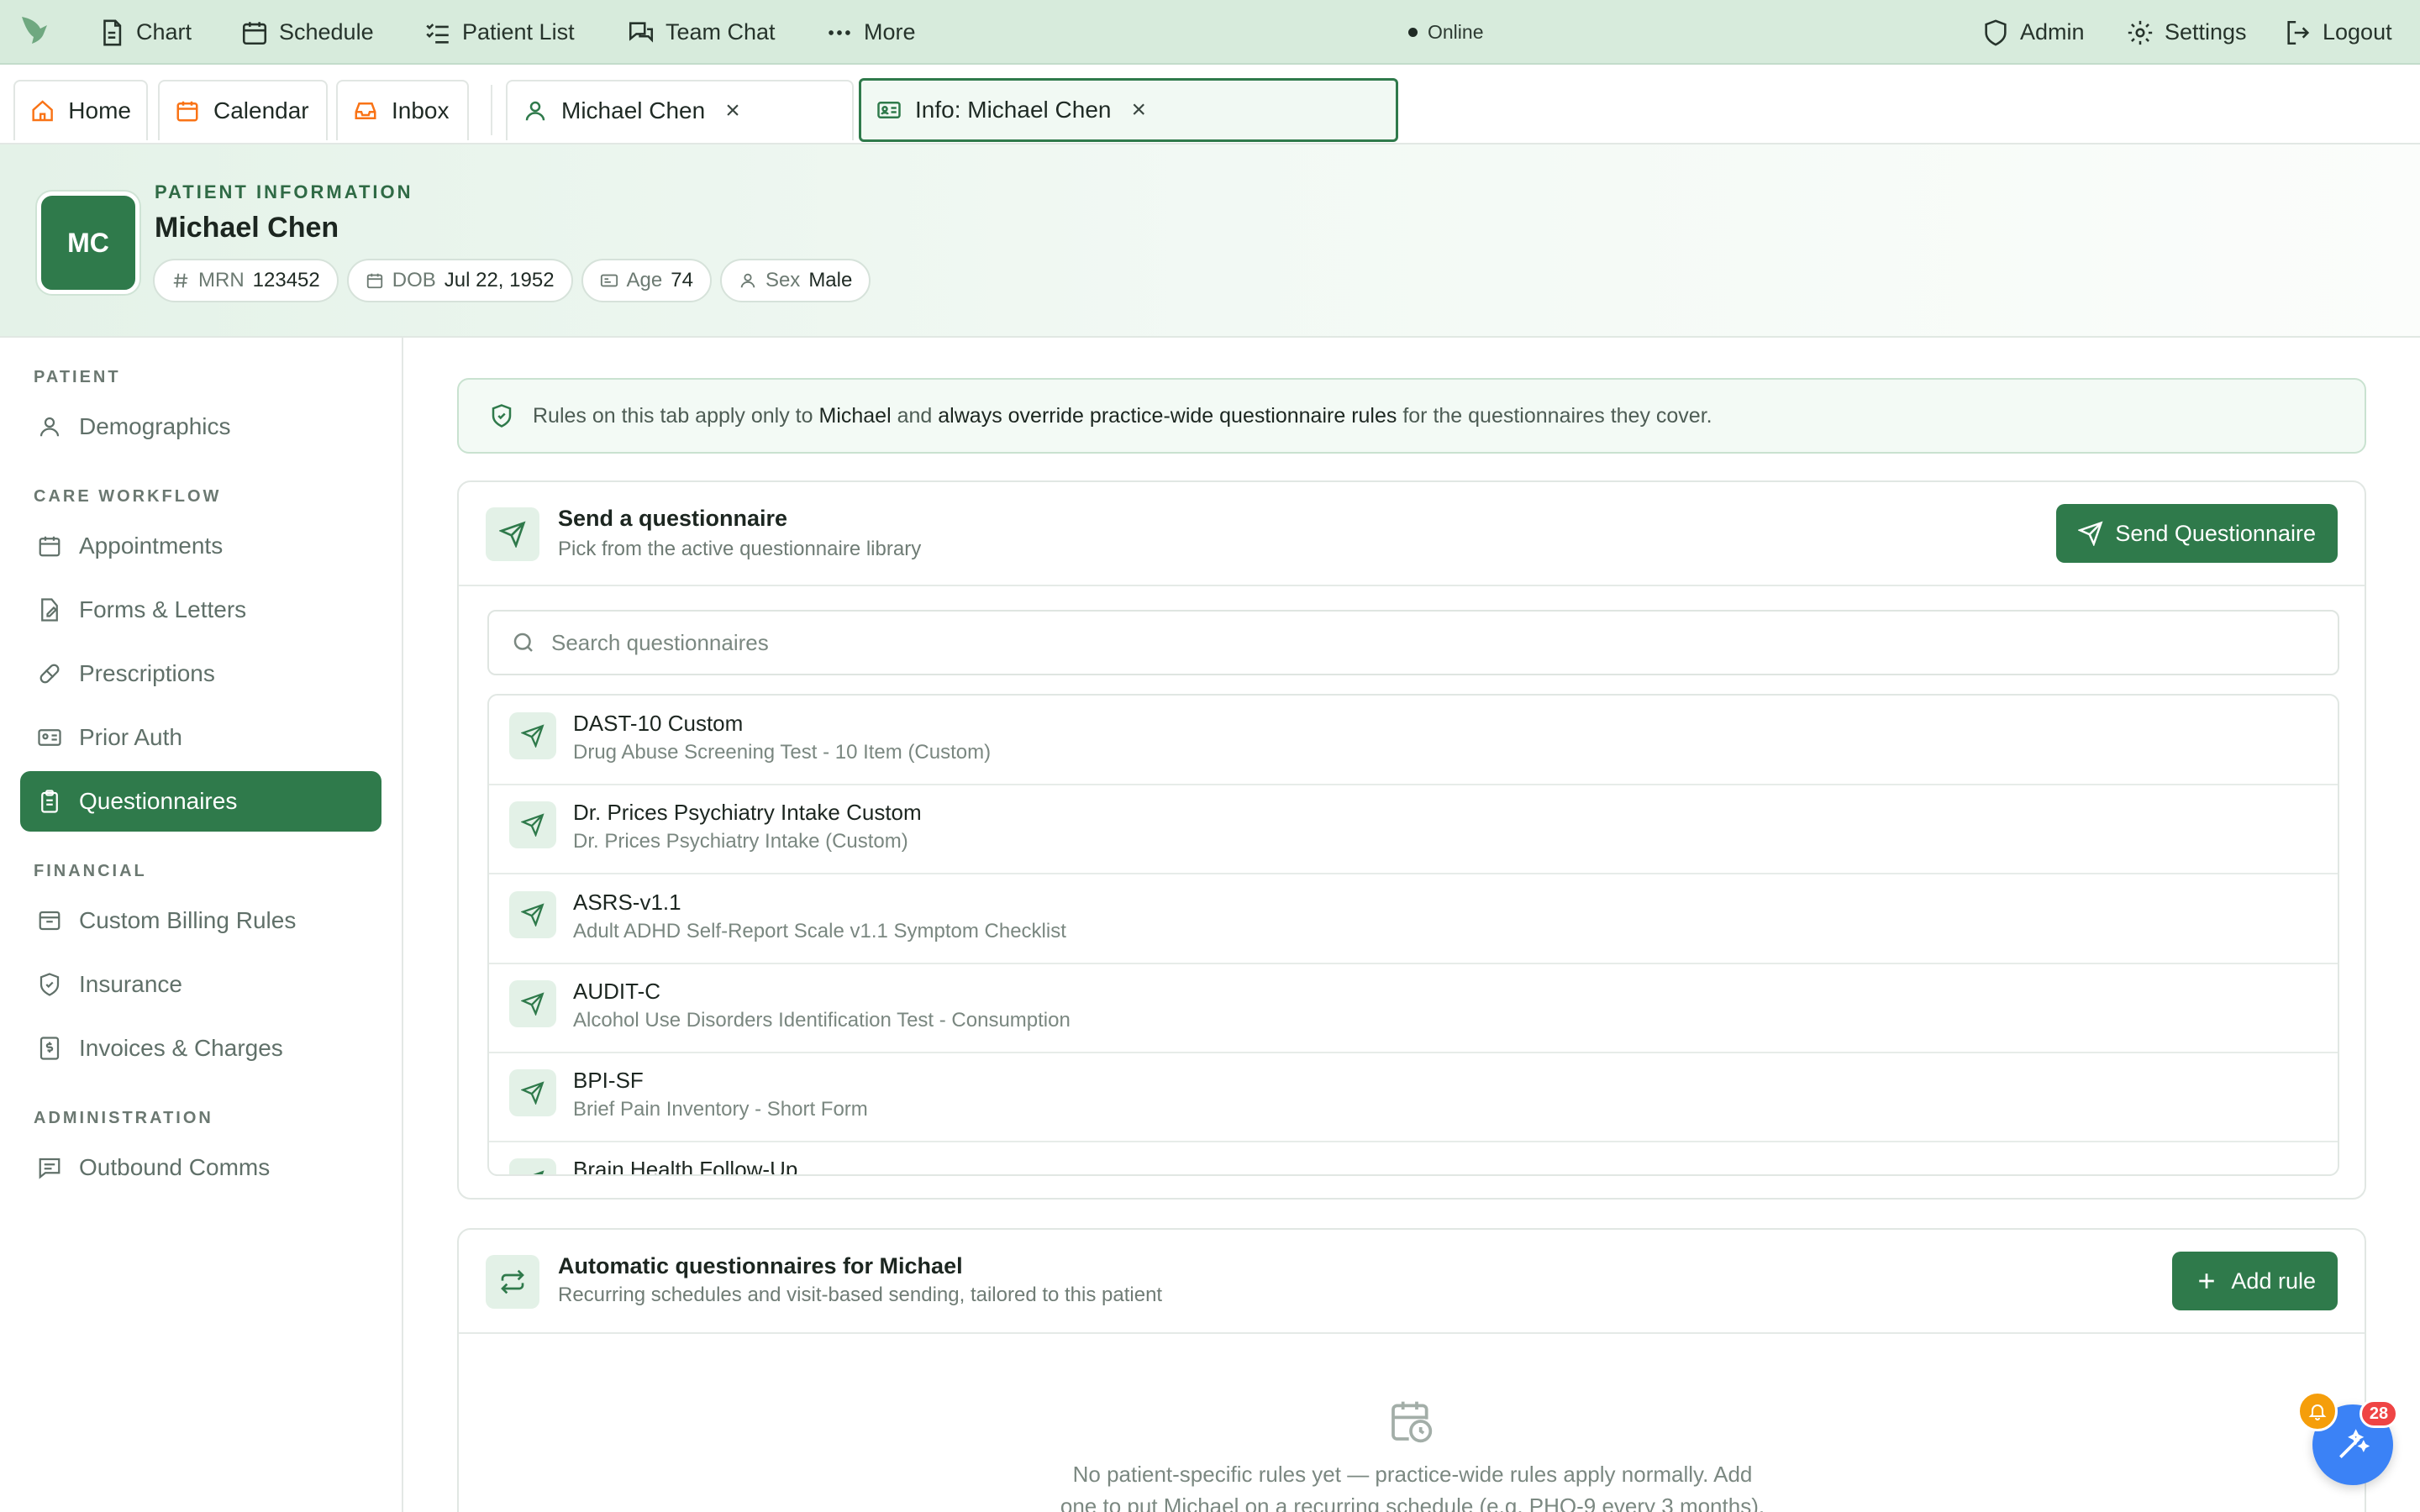 This screenshot has width=2420, height=1512. I want to click on questionnaire-title: AUDIT-C, so click(616, 991).